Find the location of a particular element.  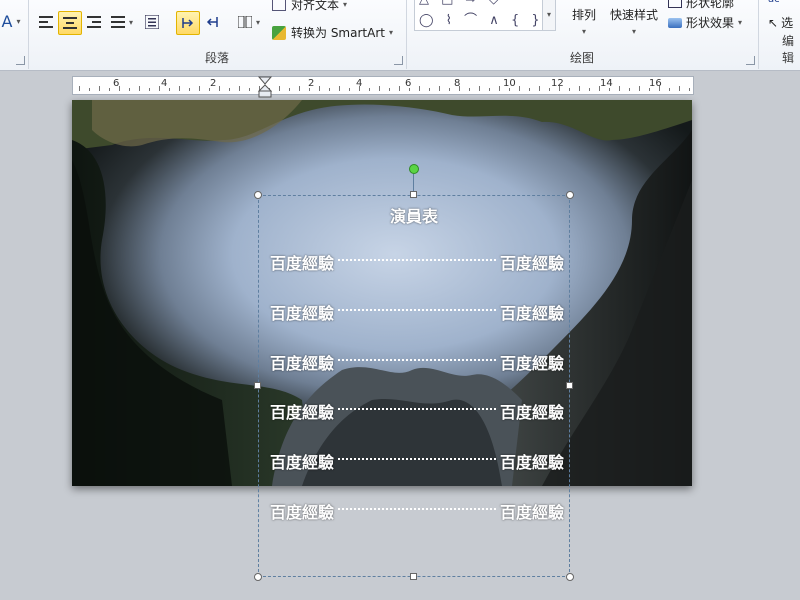

paragraph-dialog-launcher-icon is located at coordinates (398, 60).